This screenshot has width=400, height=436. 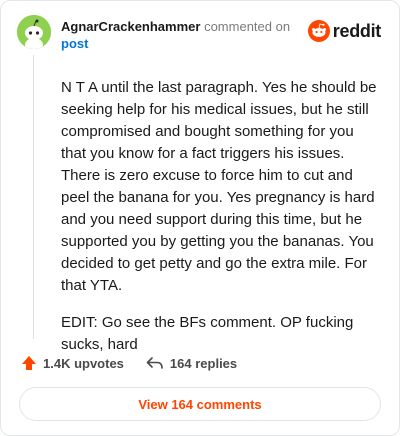 I want to click on comment-actions: 1.4K upvotes 164 replies, so click(x=129, y=363).